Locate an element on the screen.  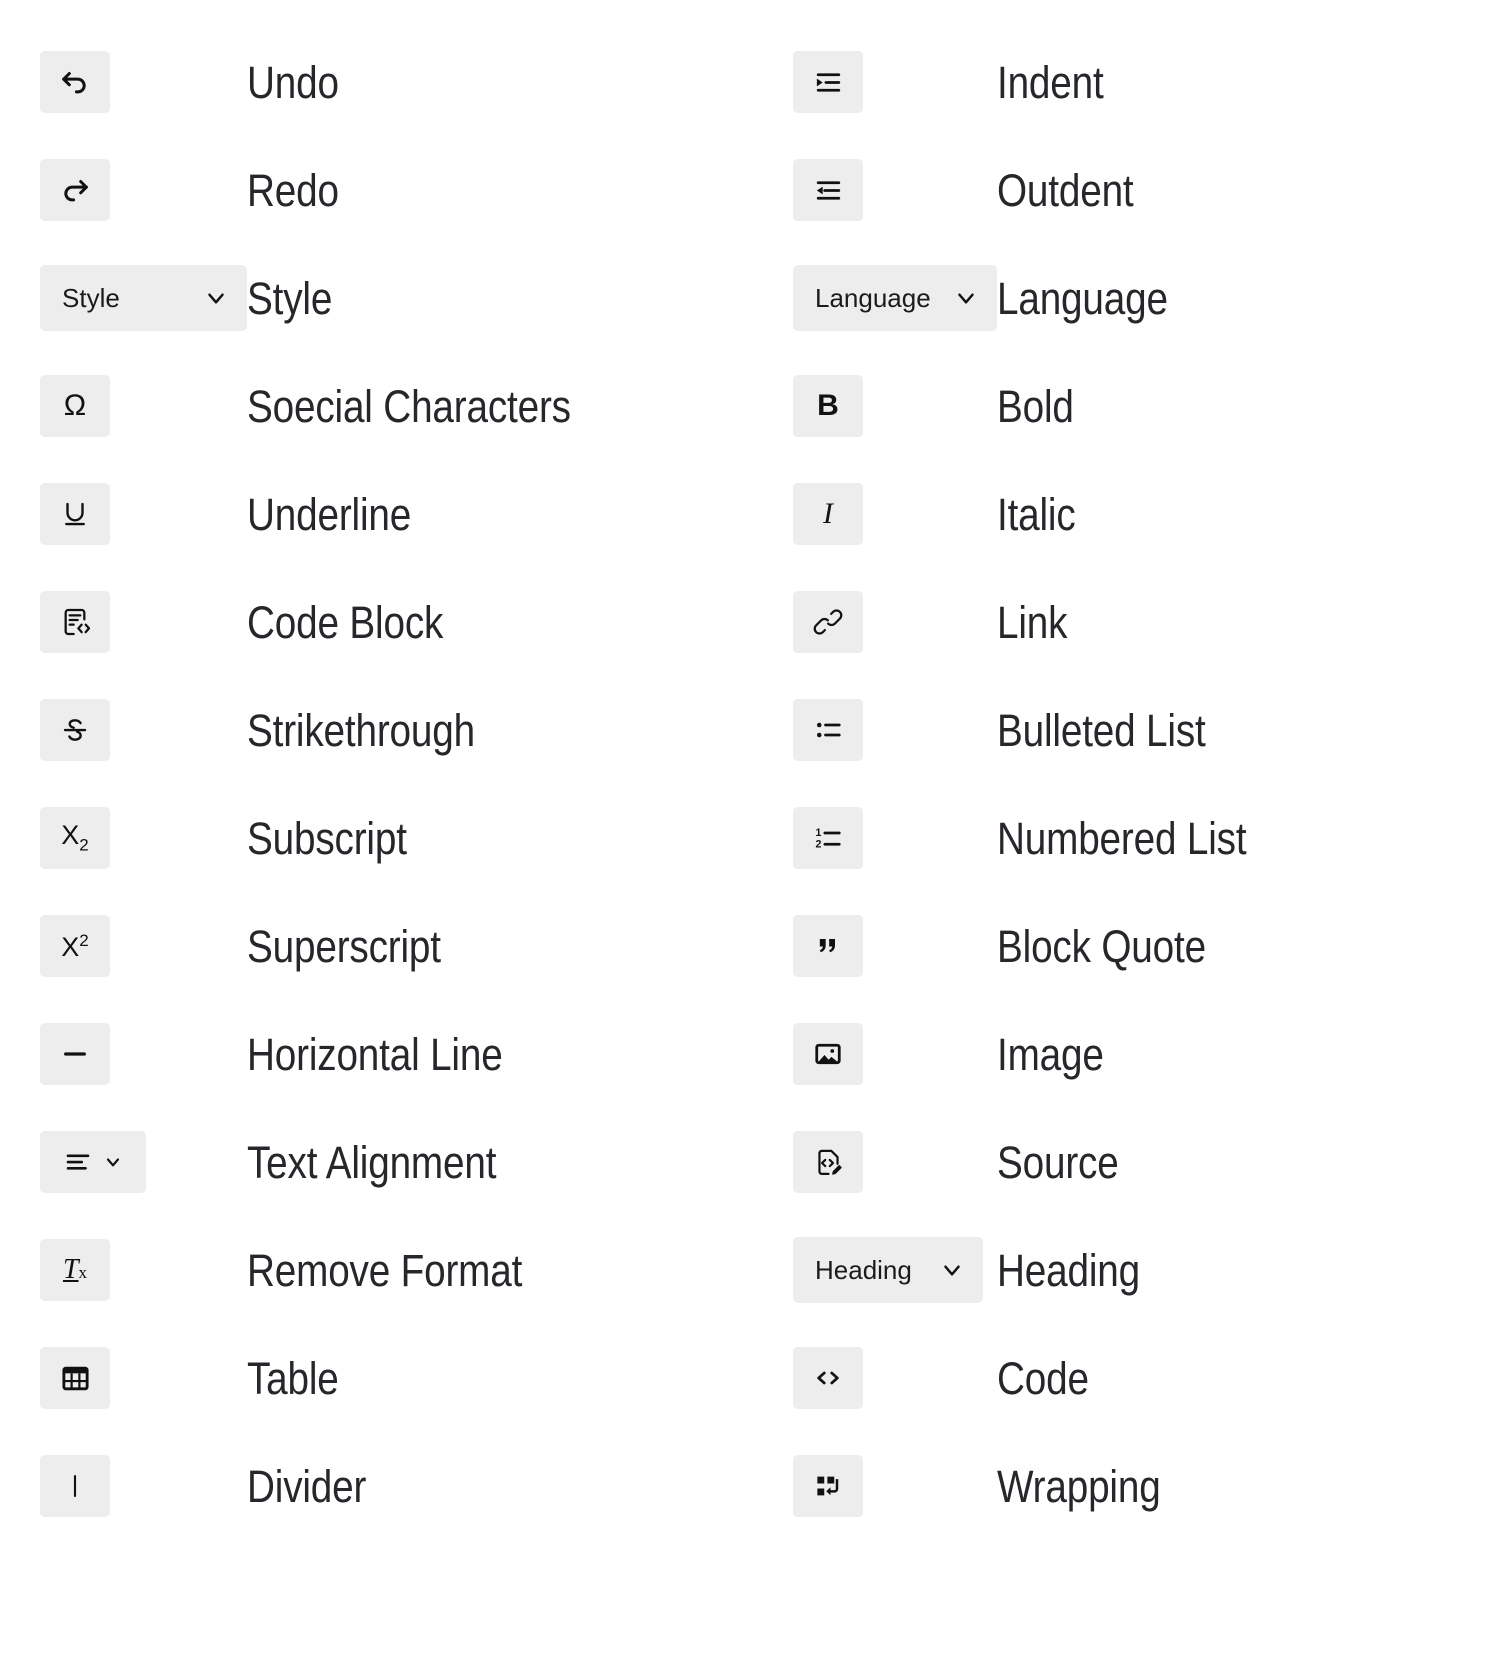
code-button is located at coordinates (828, 1378).